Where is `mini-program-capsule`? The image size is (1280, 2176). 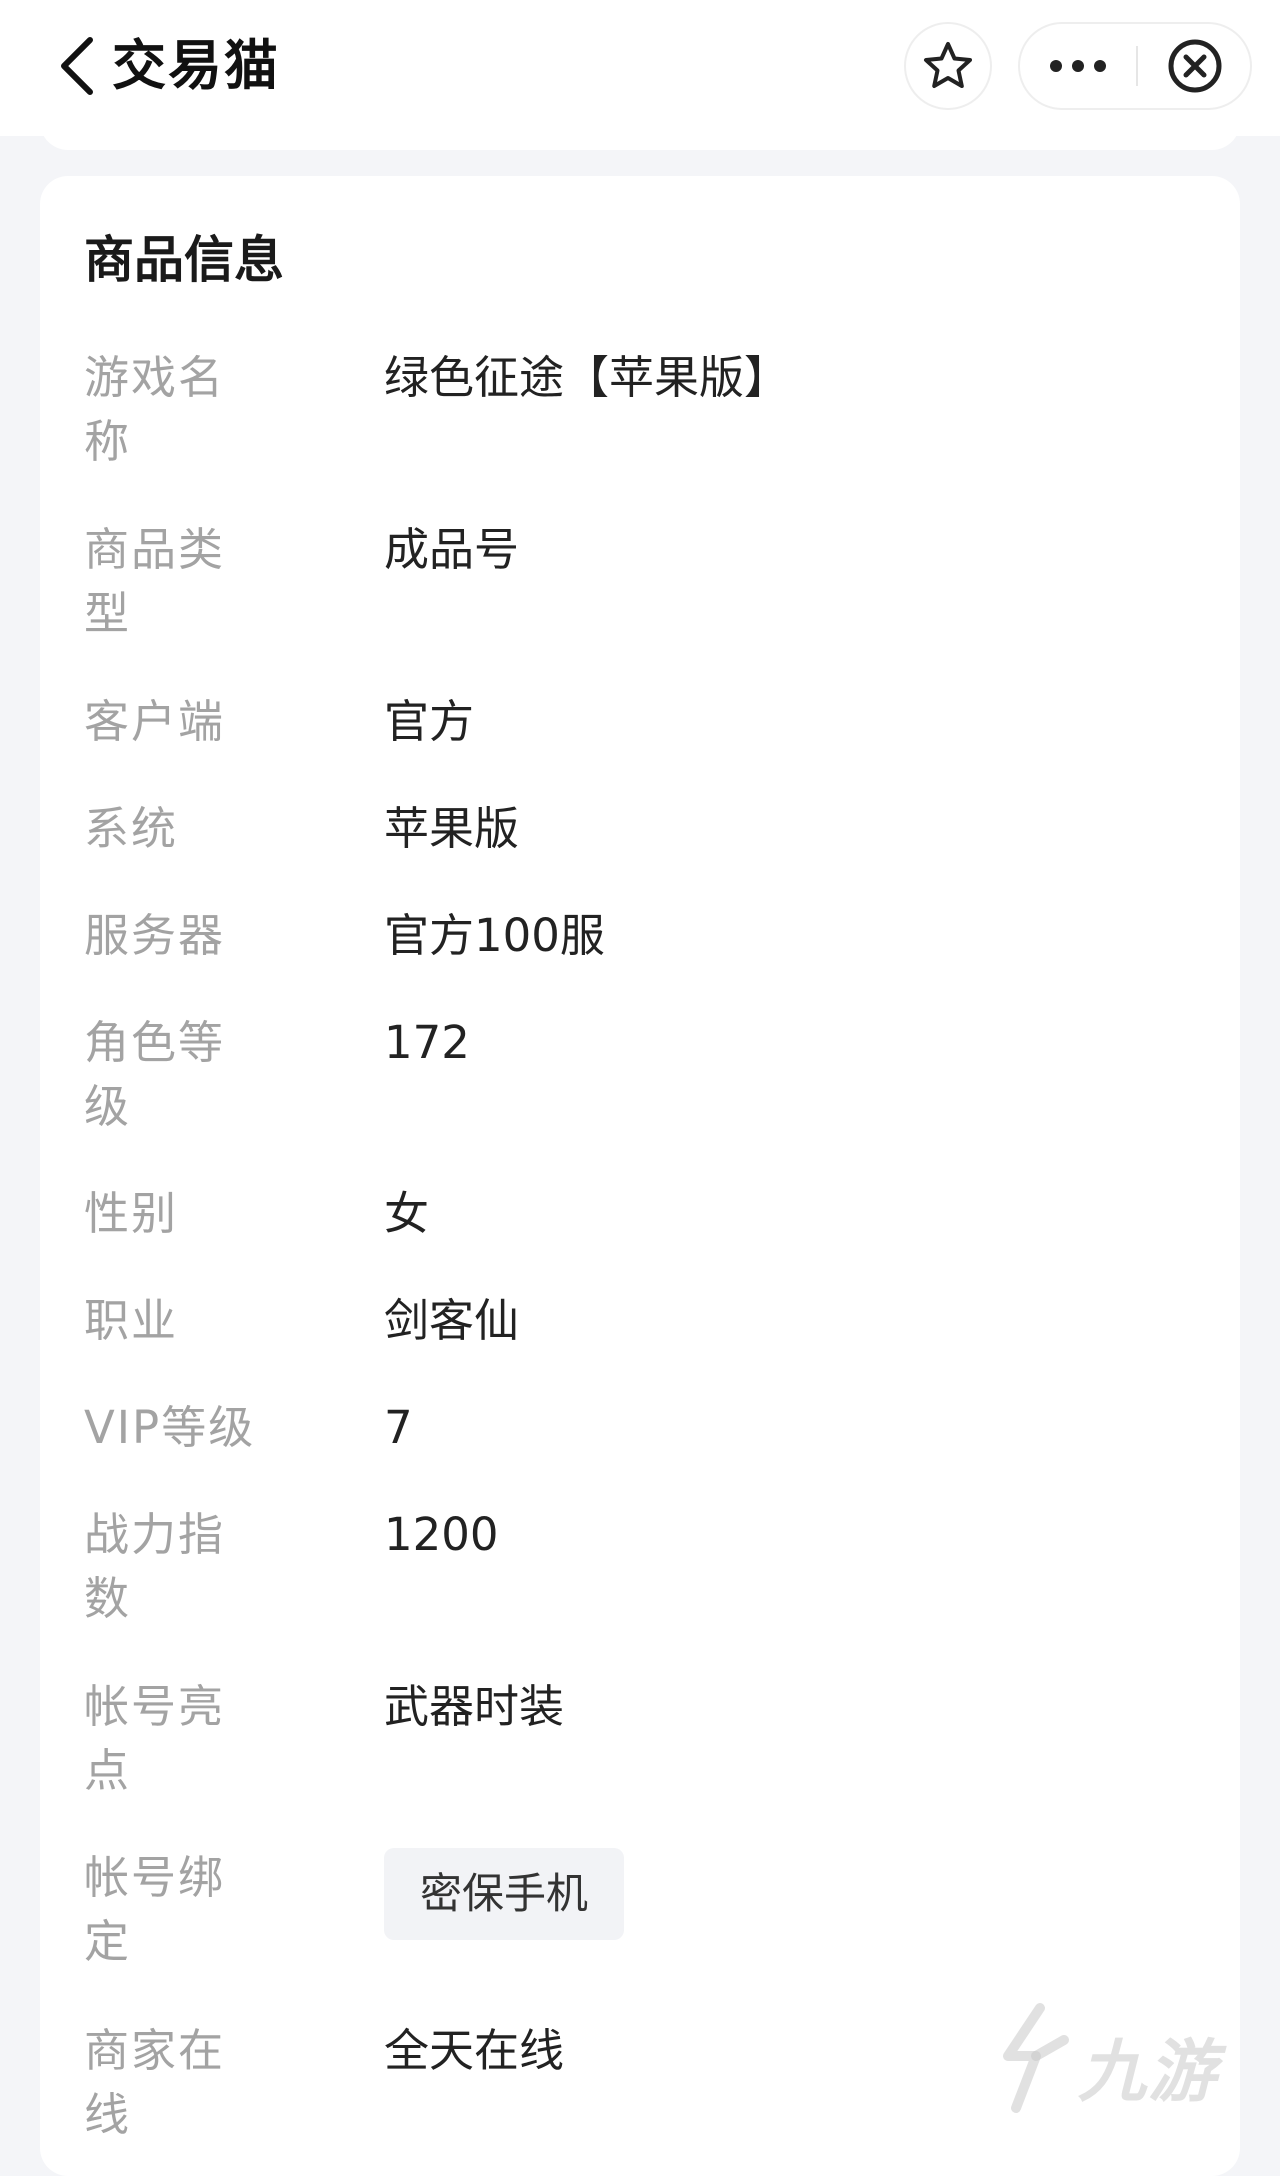 mini-program-capsule is located at coordinates (1135, 66).